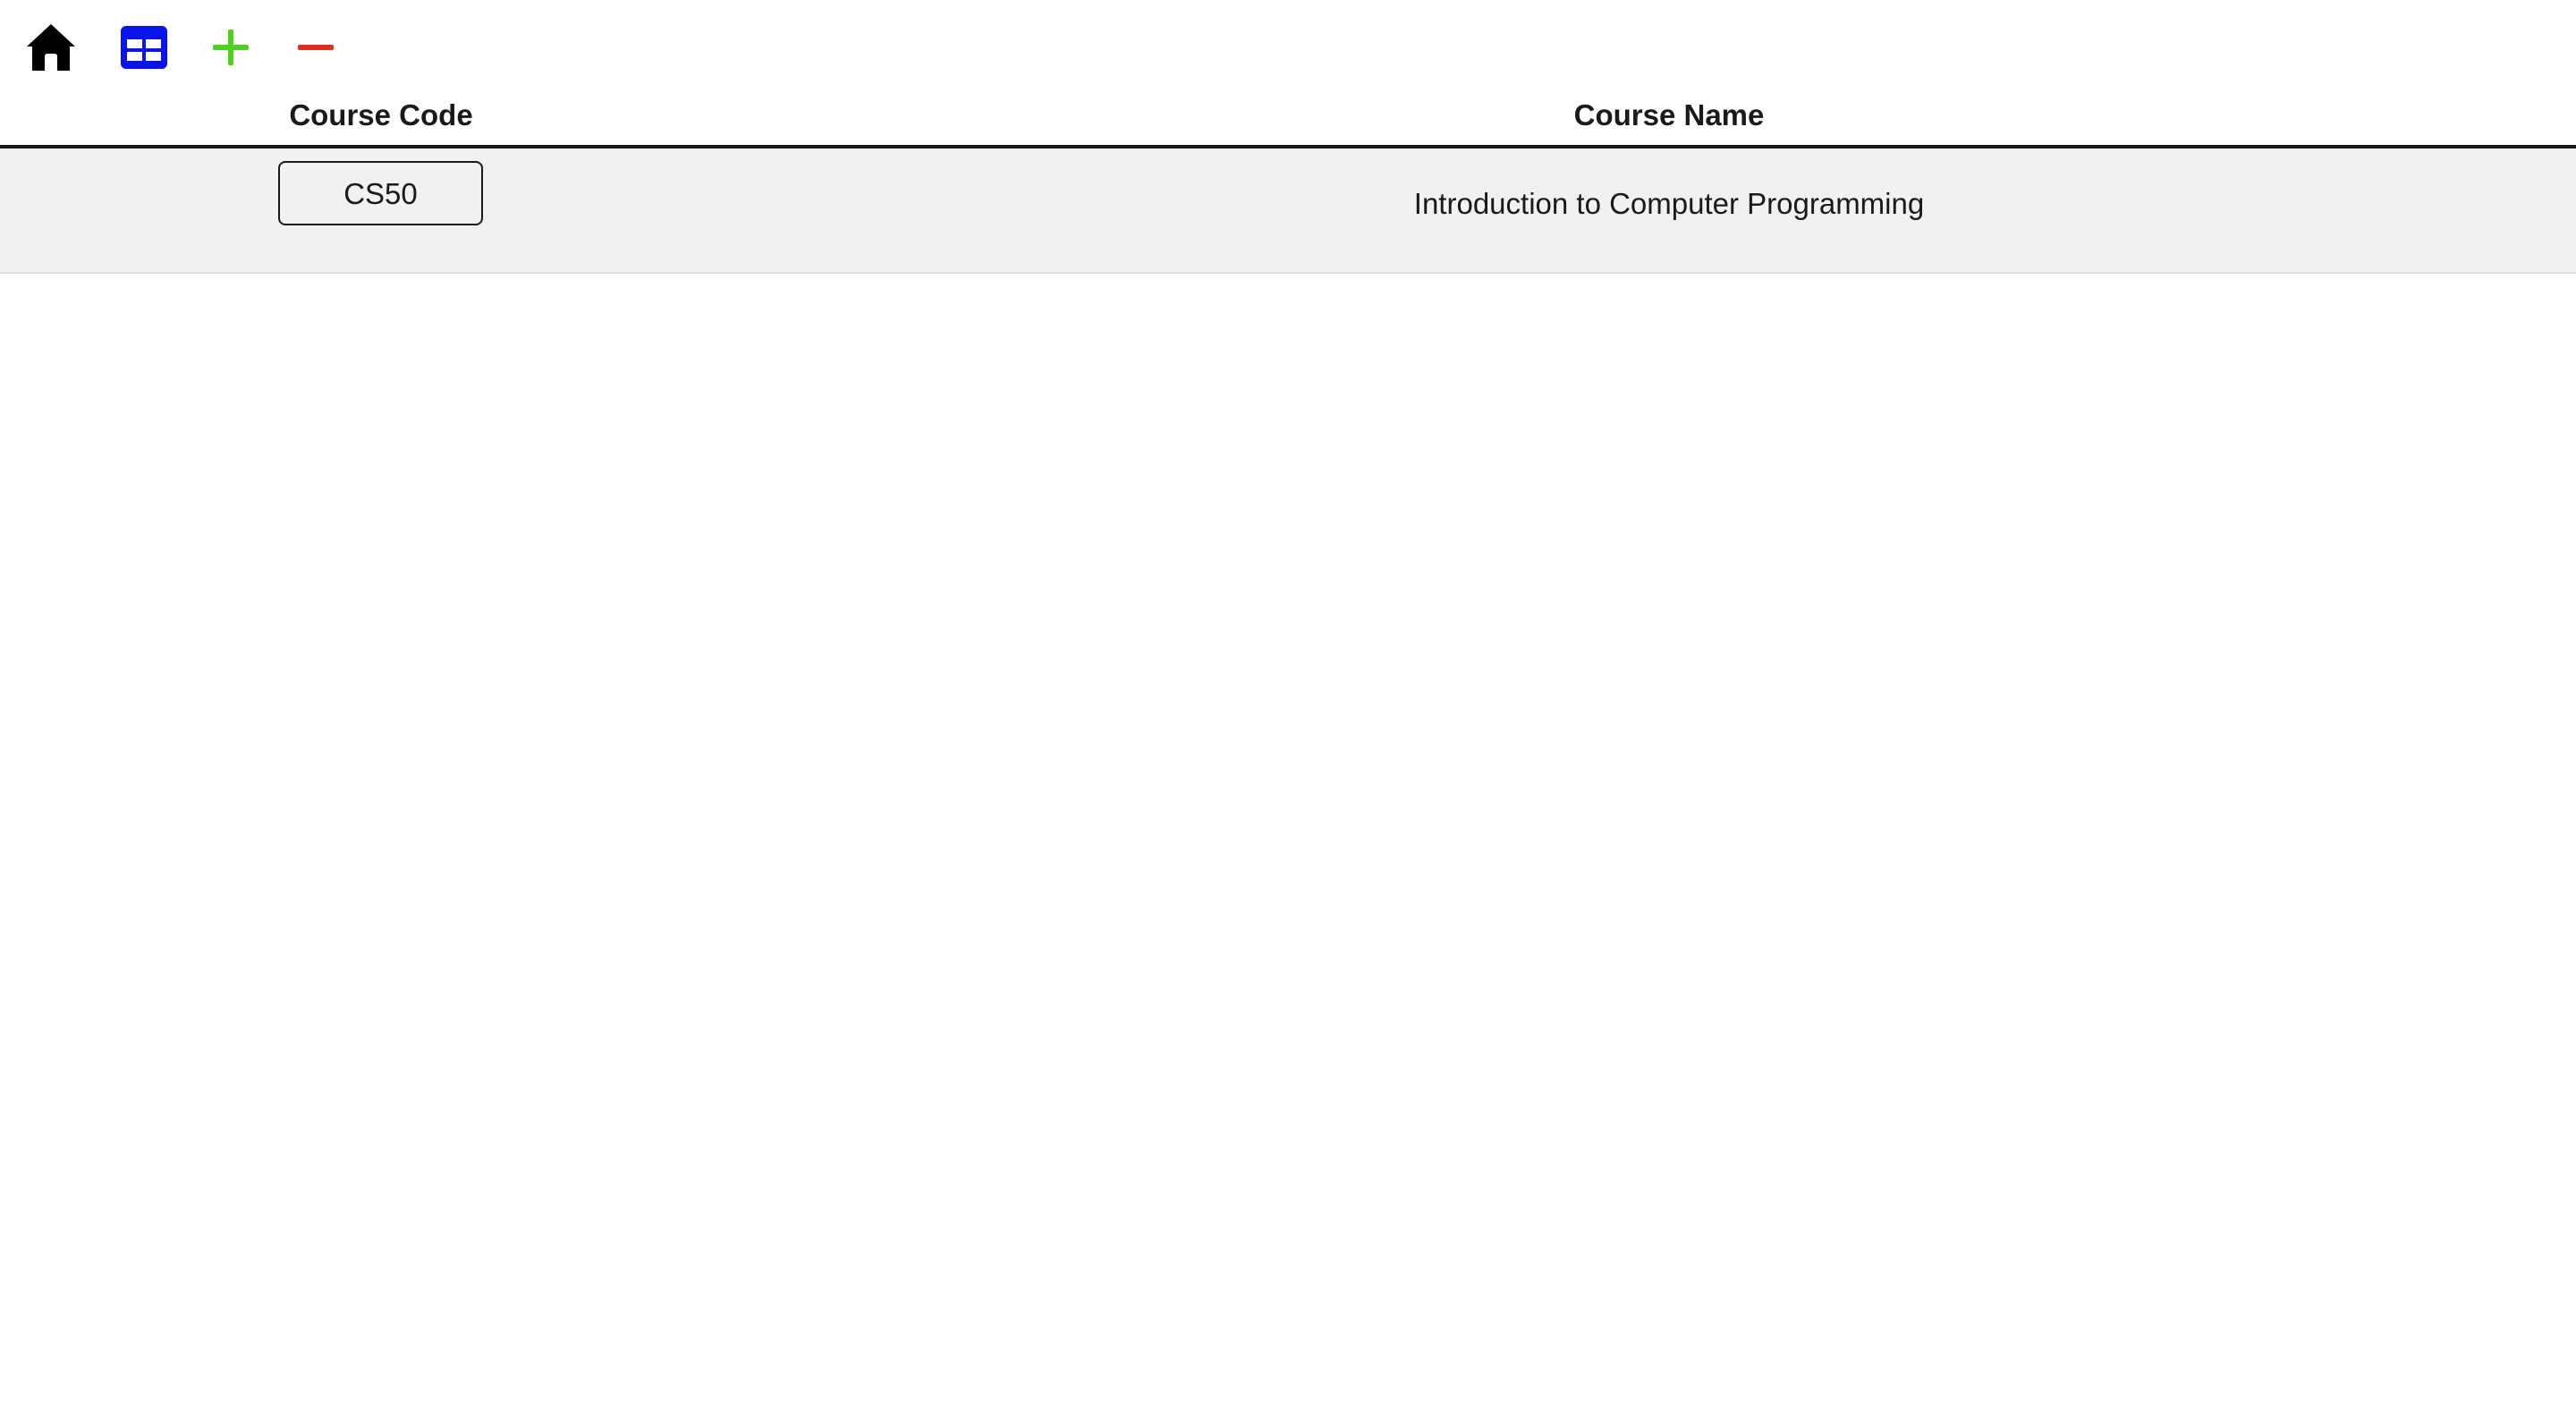 This screenshot has height=1408, width=2576. I want to click on table-view-button, so click(144, 47).